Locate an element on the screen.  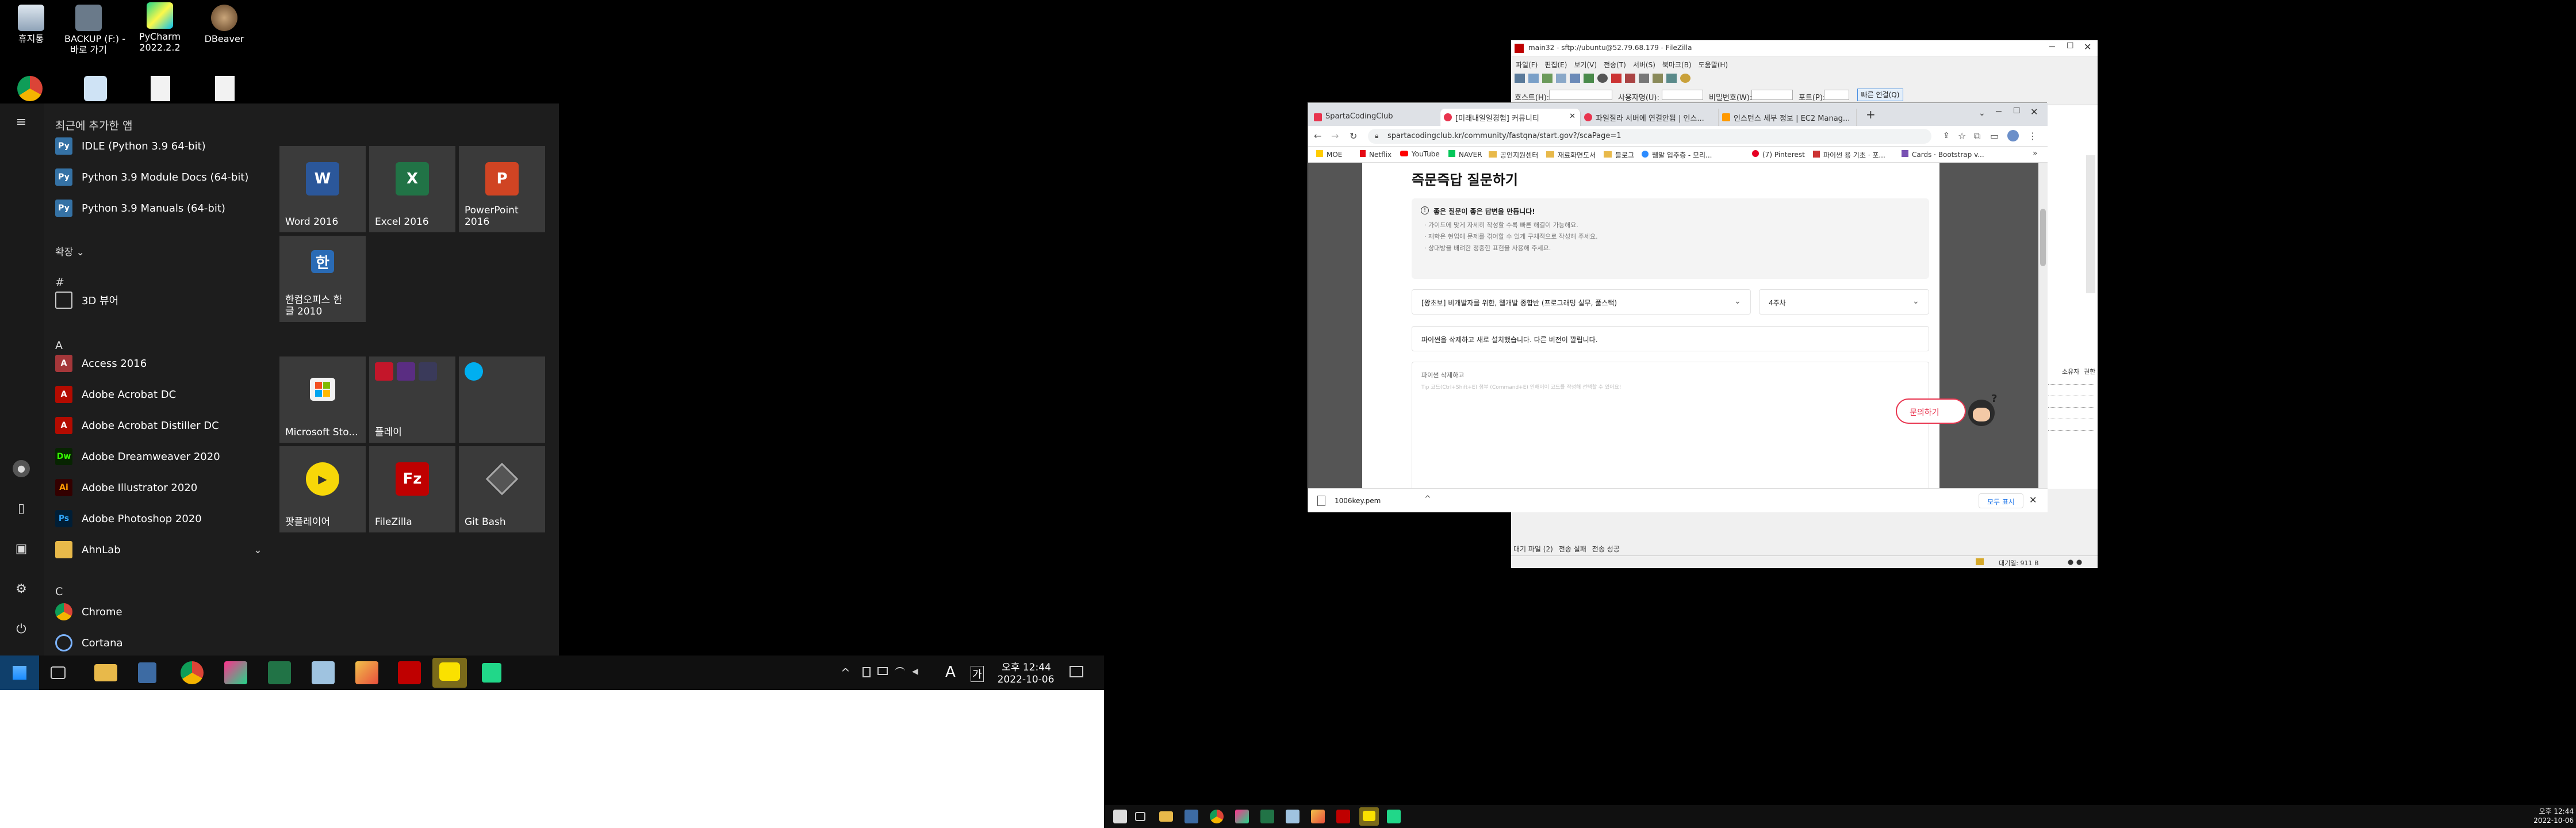
column-owner: 소유자 is located at coordinates (2070, 371).